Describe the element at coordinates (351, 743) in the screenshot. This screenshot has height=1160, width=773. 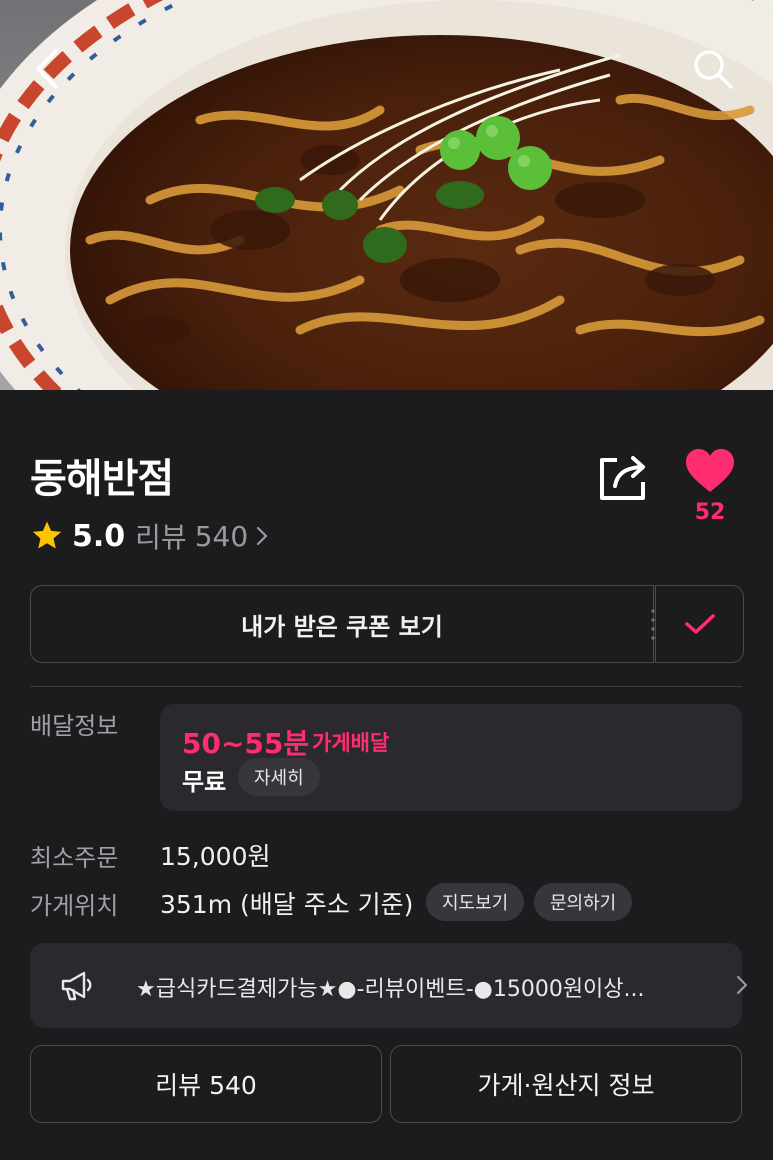
I see `delivery-type: 가게배달` at that location.